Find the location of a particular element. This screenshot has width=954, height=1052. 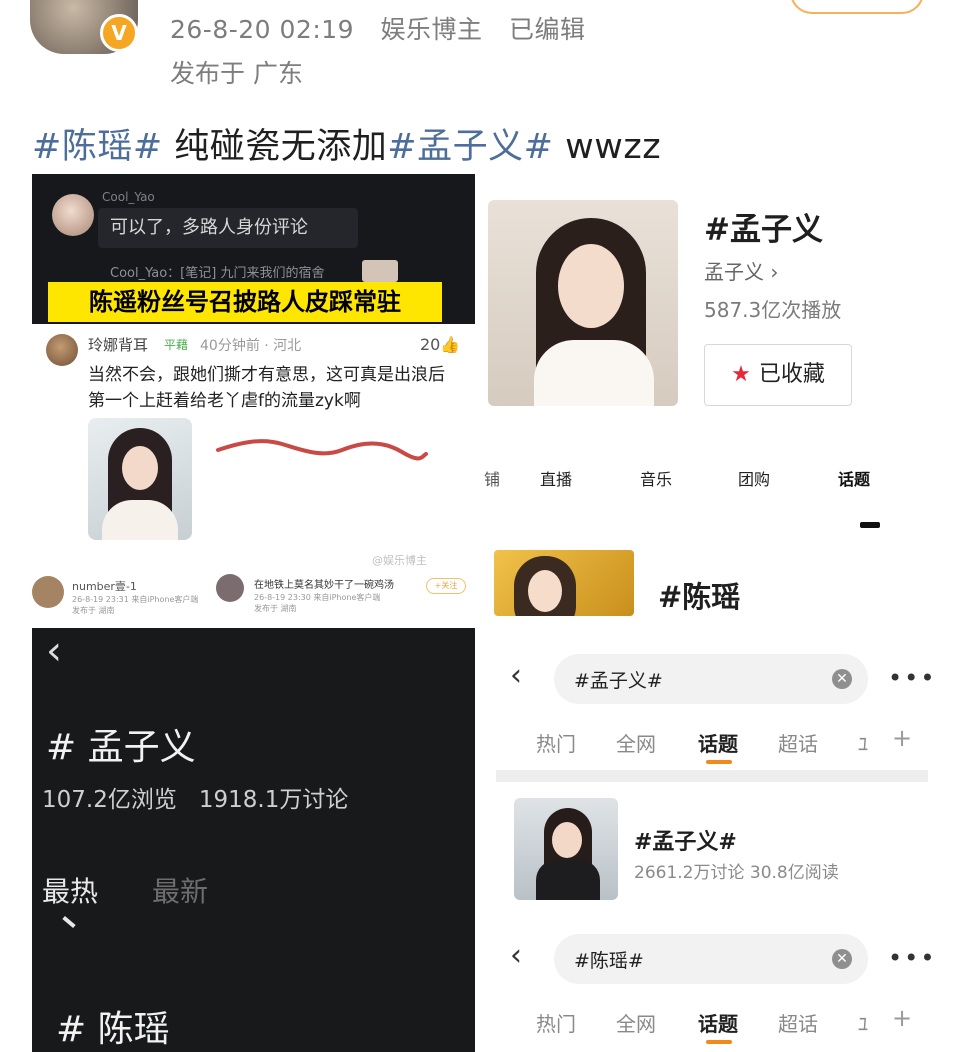

chat-thumbnail is located at coordinates (380, 271).